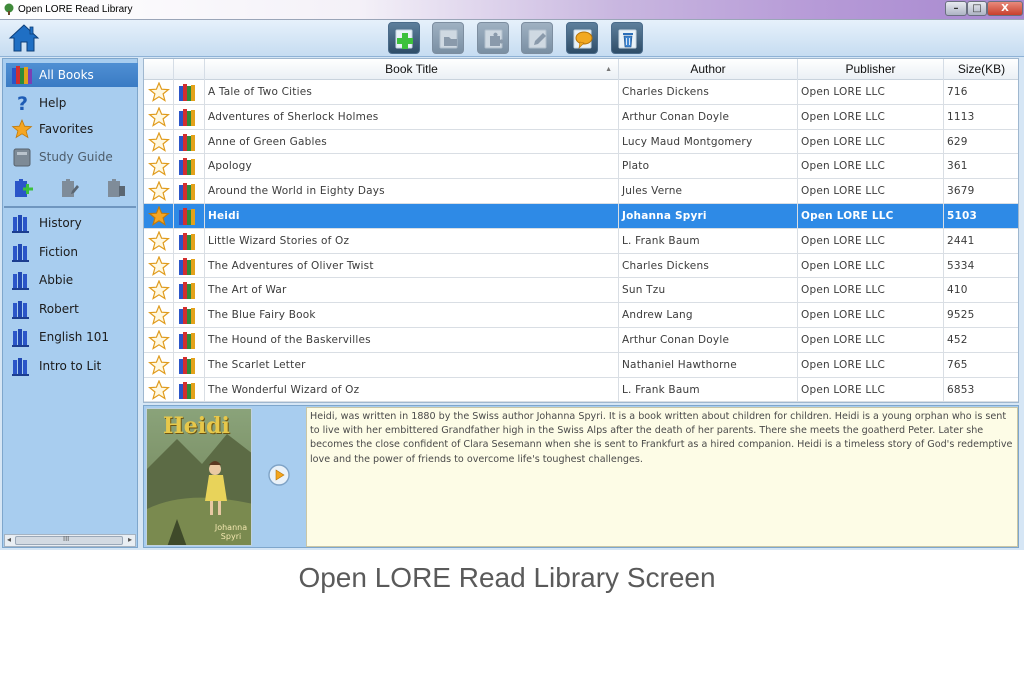 The height and width of the screenshot is (689, 1024). What do you see at coordinates (581, 216) in the screenshot?
I see `table-row: Heidi Johanna Spyri Open LORE LLC 5103` at bounding box center [581, 216].